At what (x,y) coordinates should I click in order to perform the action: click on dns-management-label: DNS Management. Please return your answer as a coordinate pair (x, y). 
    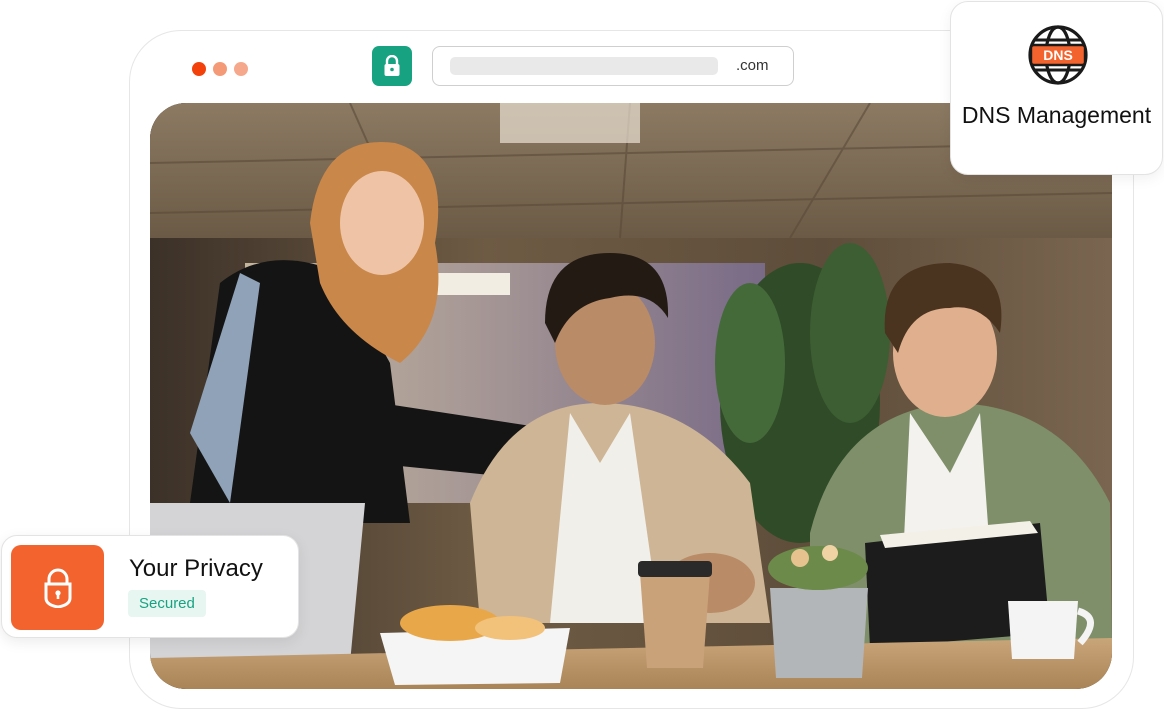
    Looking at the image, I should click on (1056, 115).